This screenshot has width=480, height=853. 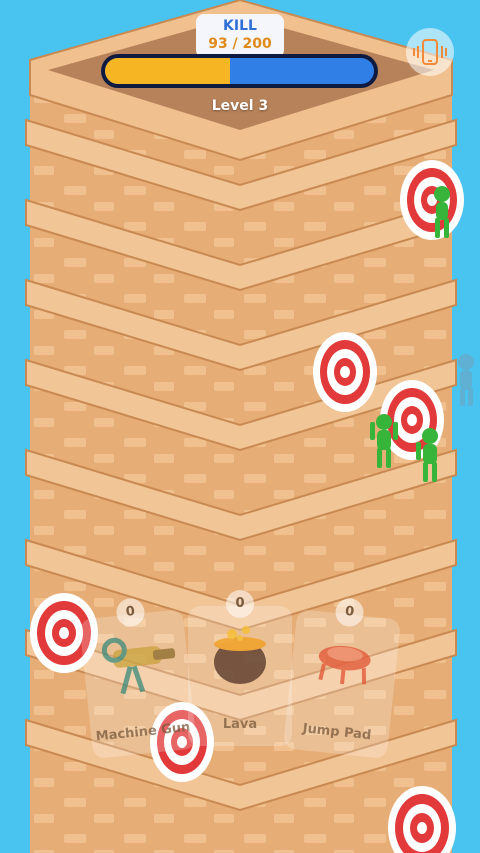 I want to click on kill-counter-panel: KILL 93 / 200, so click(x=240, y=36).